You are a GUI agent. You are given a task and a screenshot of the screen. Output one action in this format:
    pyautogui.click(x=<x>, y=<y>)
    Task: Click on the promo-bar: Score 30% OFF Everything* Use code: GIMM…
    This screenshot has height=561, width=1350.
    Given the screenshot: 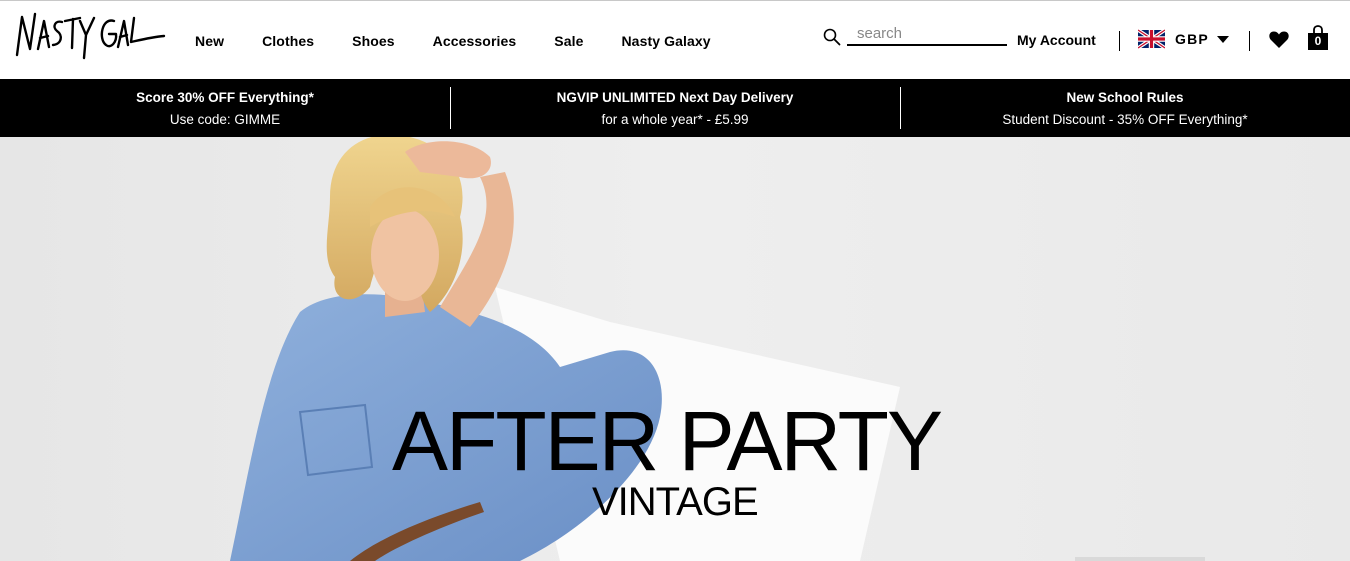 What is the action you would take?
    pyautogui.click(x=675, y=108)
    